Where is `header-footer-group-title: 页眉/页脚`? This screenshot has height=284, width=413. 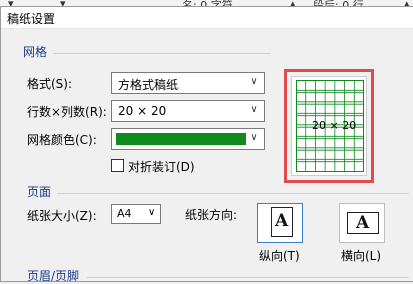 header-footer-group-title: 页眉/页脚 is located at coordinates (53, 276).